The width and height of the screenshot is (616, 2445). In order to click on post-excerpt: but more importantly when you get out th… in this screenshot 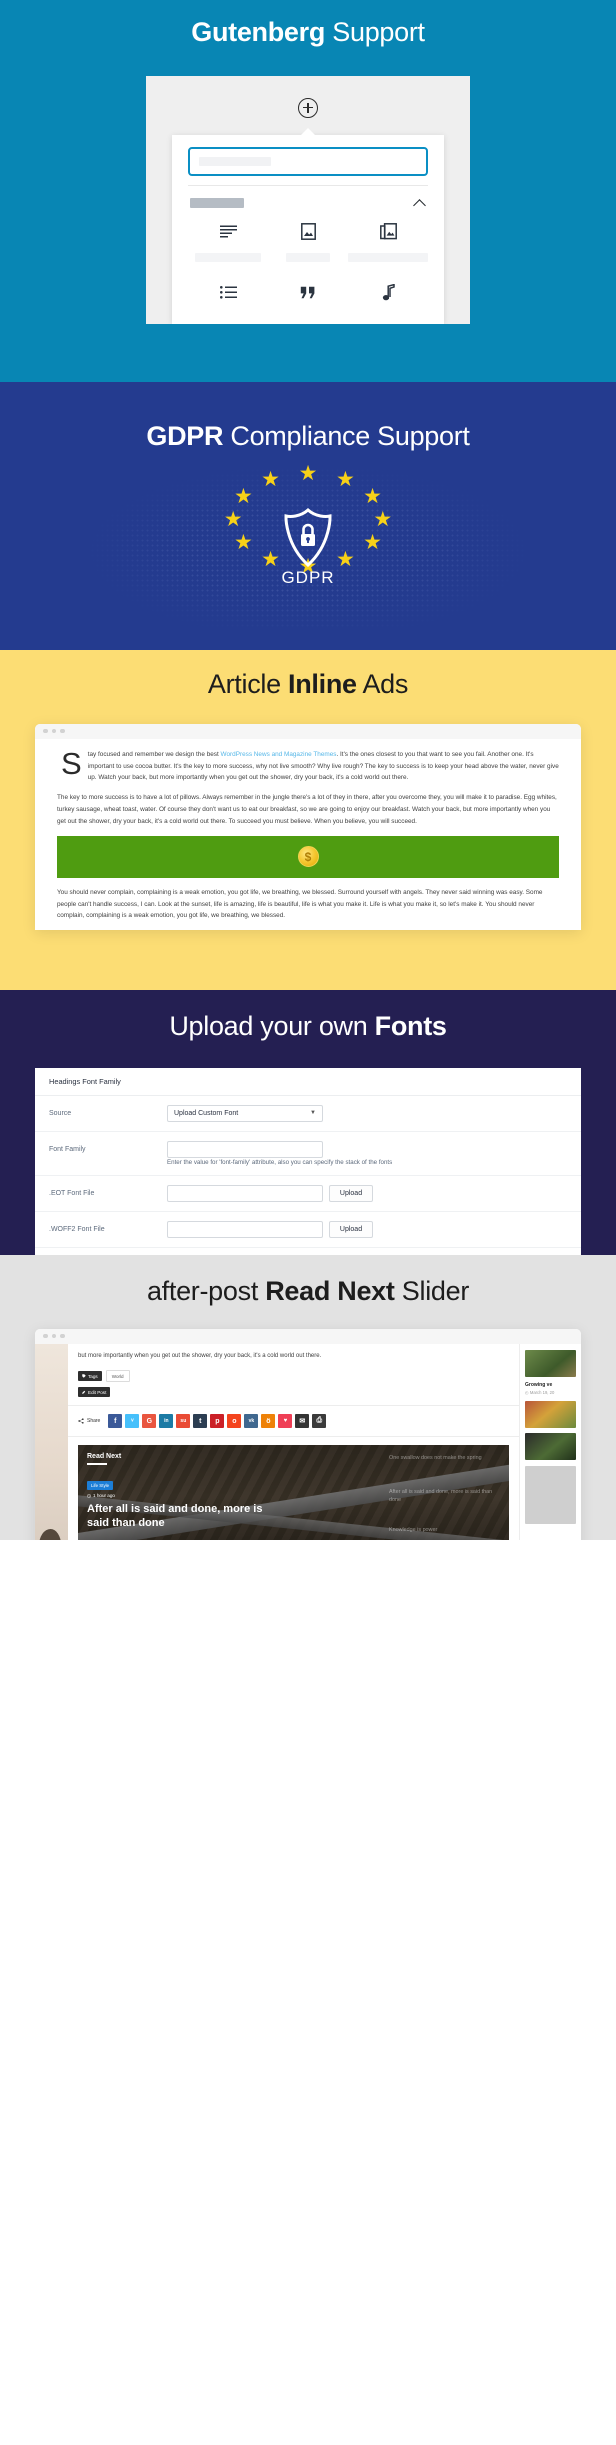, I will do `click(200, 1355)`.